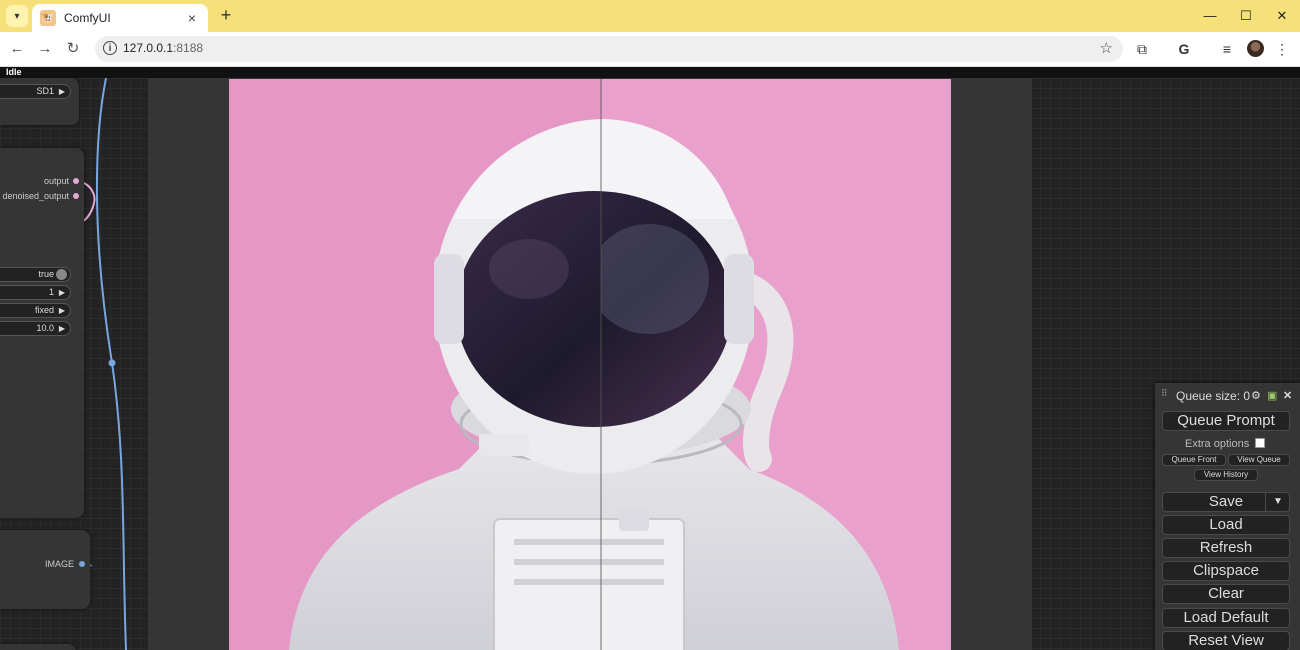 This screenshot has width=1300, height=650. Describe the element at coordinates (73, 49) in the screenshot. I see `reload-icon: ↻` at that location.